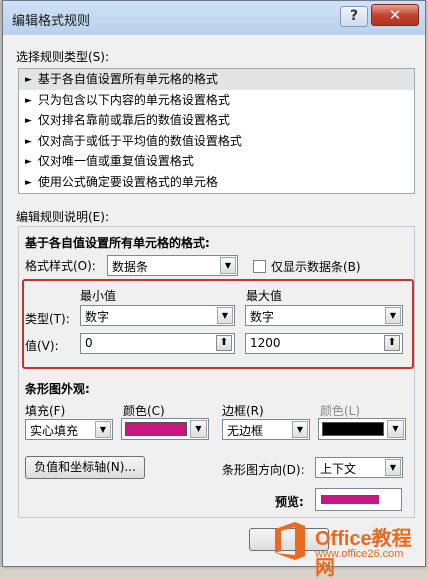 The width and height of the screenshot is (428, 580). What do you see at coordinates (265, 343) in the screenshot?
I see `max-value-text: 1200` at bounding box center [265, 343].